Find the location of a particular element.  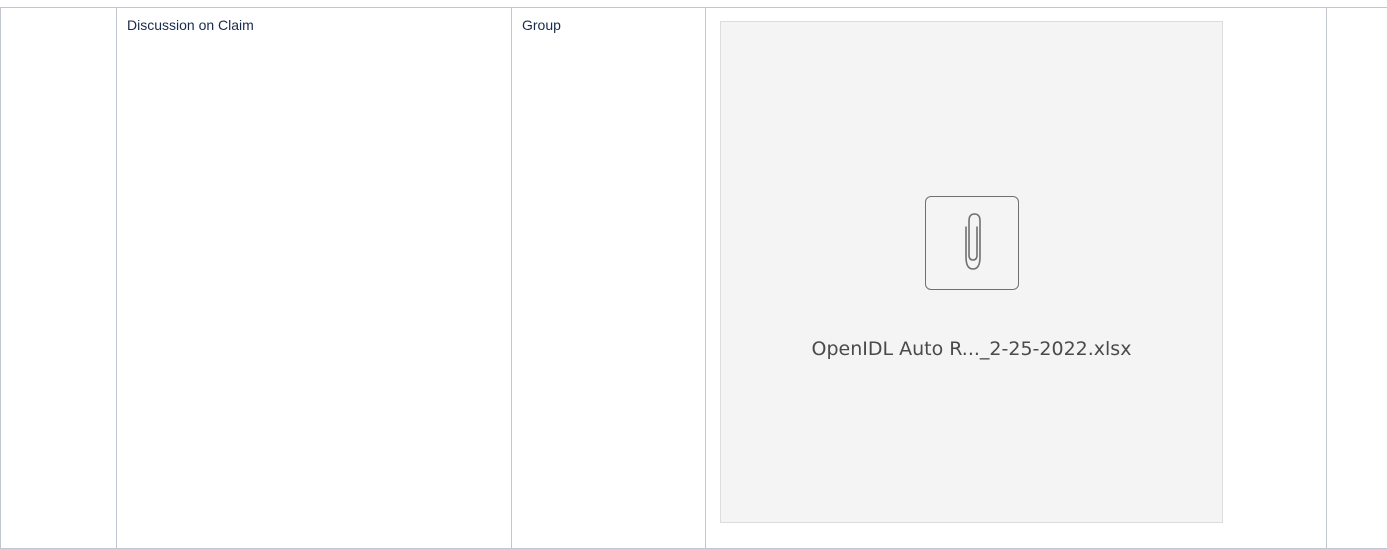

attachment-file-name: OpenIDL Auto R..._2-25-2022.xlsx is located at coordinates (971, 349).